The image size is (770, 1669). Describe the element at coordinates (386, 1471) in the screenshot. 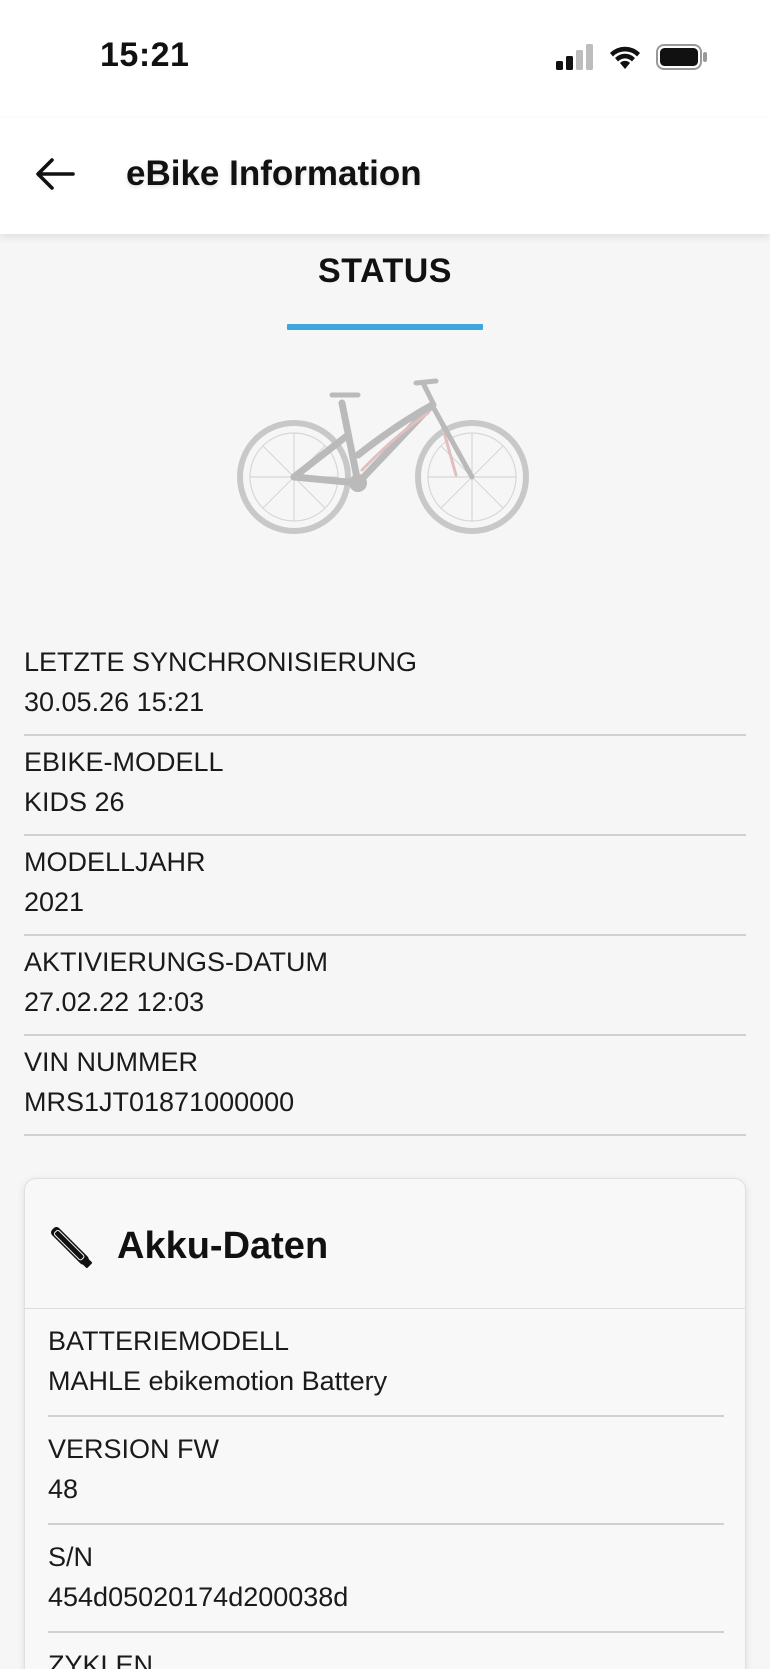

I see `battery-row-firmware: VERSION FW 48` at that location.